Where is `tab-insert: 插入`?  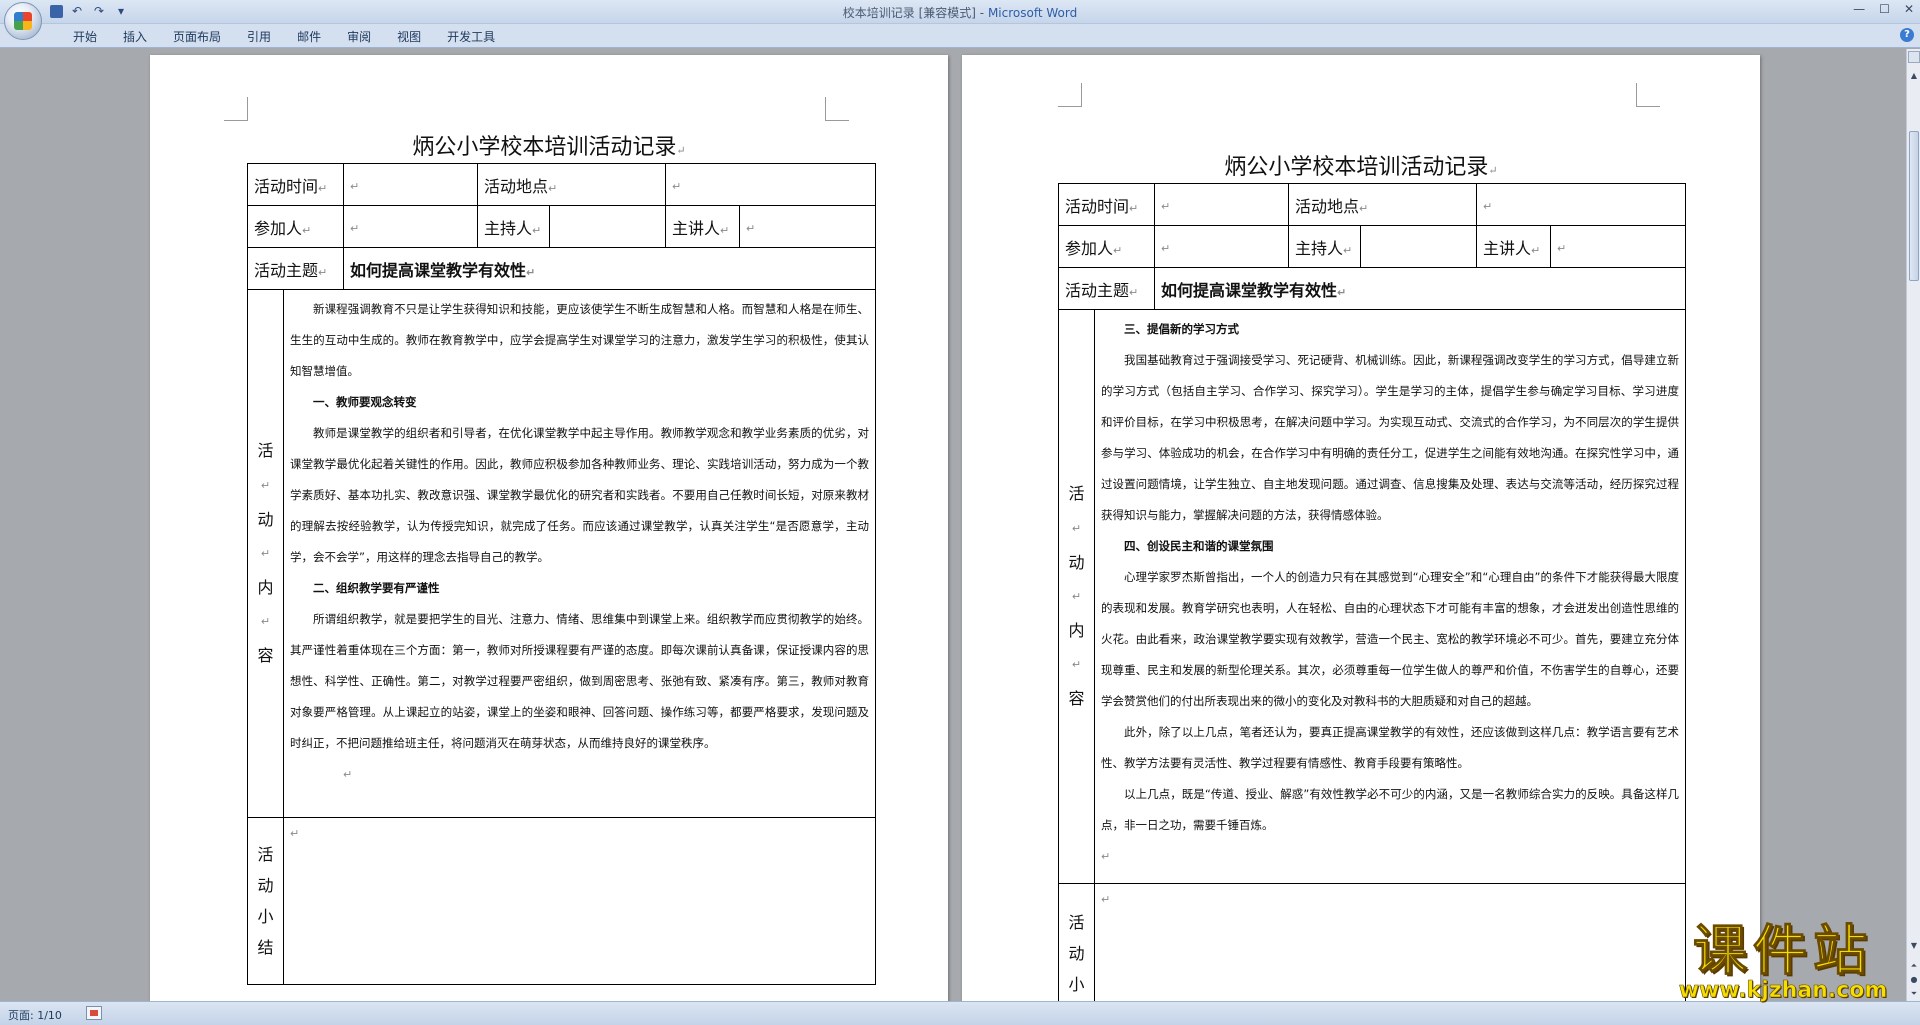 tab-insert: 插入 is located at coordinates (135, 36).